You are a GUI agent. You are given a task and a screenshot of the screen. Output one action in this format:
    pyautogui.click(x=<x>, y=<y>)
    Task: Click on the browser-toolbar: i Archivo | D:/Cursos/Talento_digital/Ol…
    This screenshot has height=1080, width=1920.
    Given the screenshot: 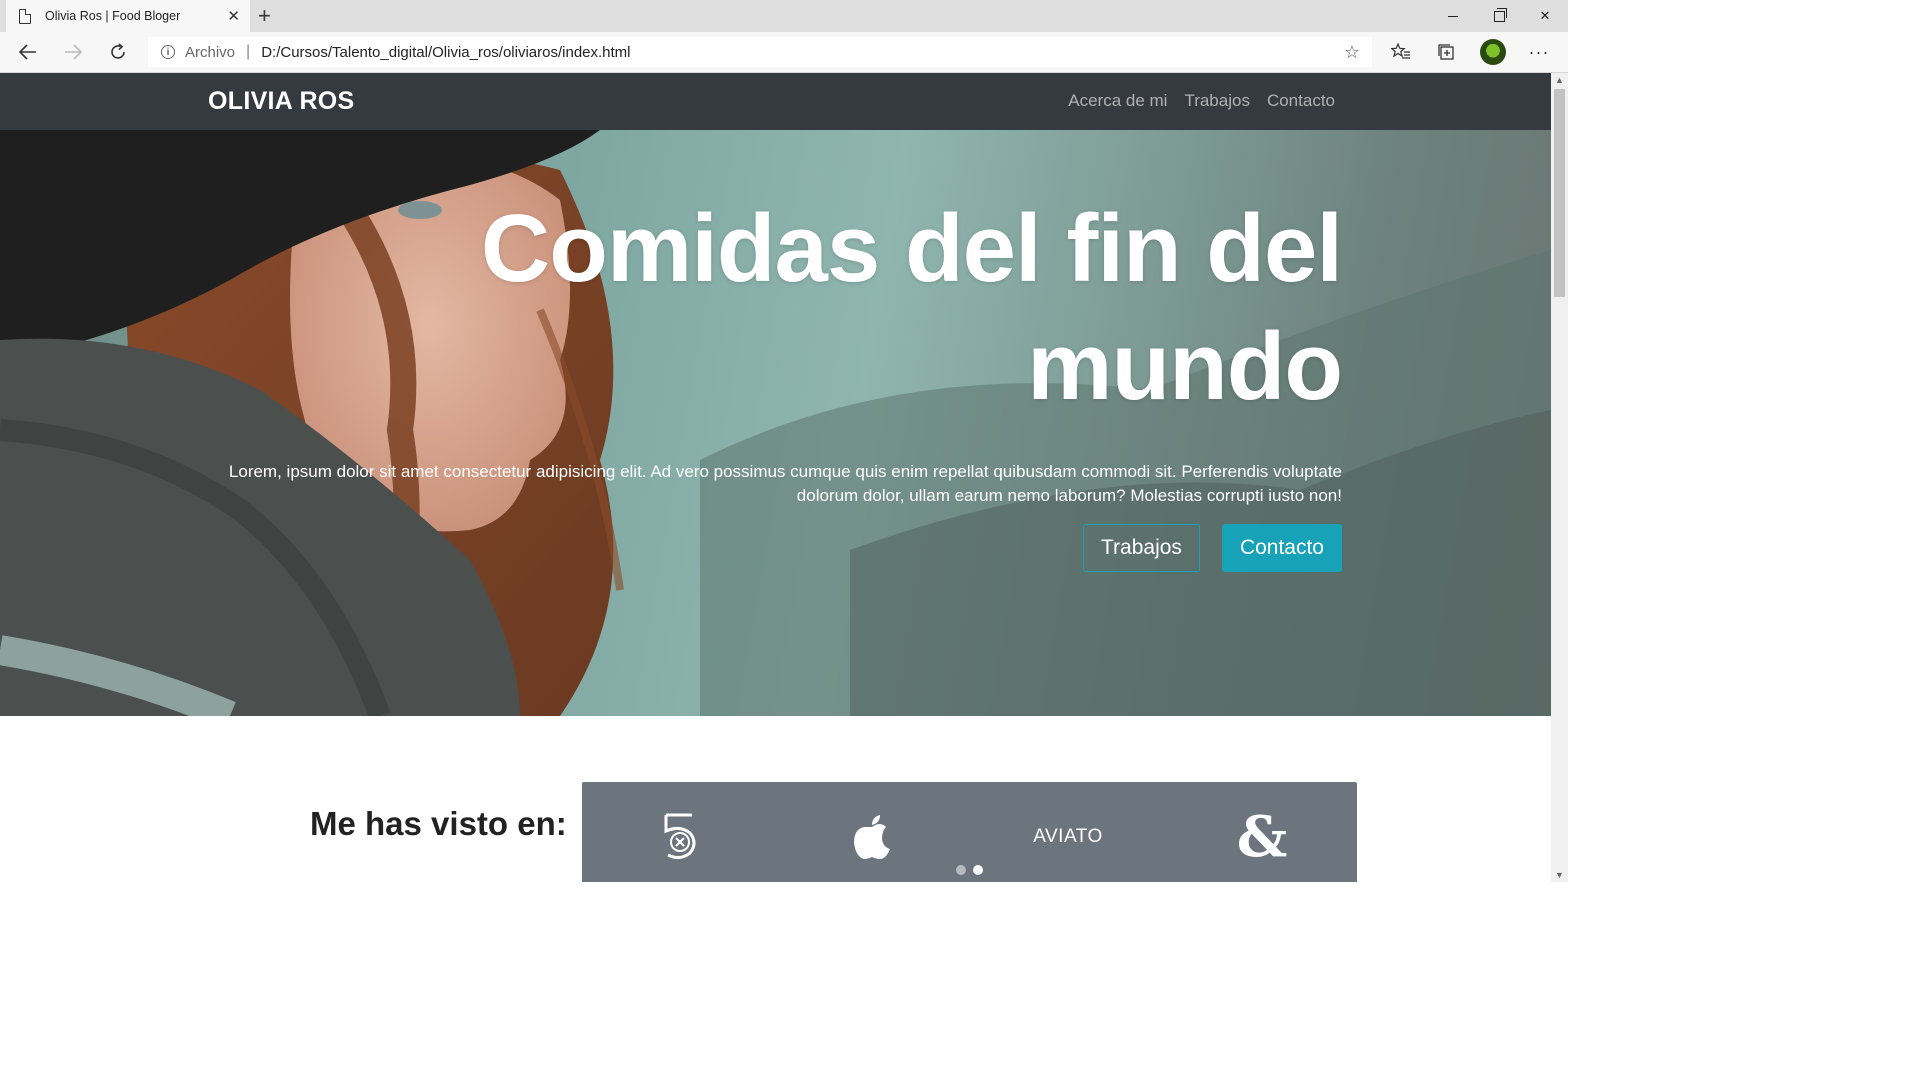 What is the action you would take?
    pyautogui.click(x=784, y=52)
    